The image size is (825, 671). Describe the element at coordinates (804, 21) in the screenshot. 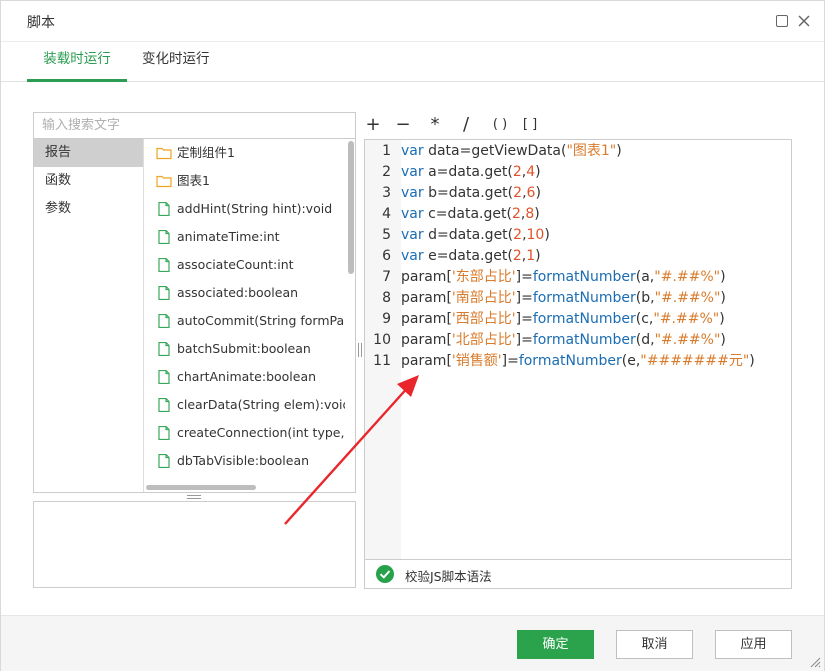

I see `close-icon` at that location.